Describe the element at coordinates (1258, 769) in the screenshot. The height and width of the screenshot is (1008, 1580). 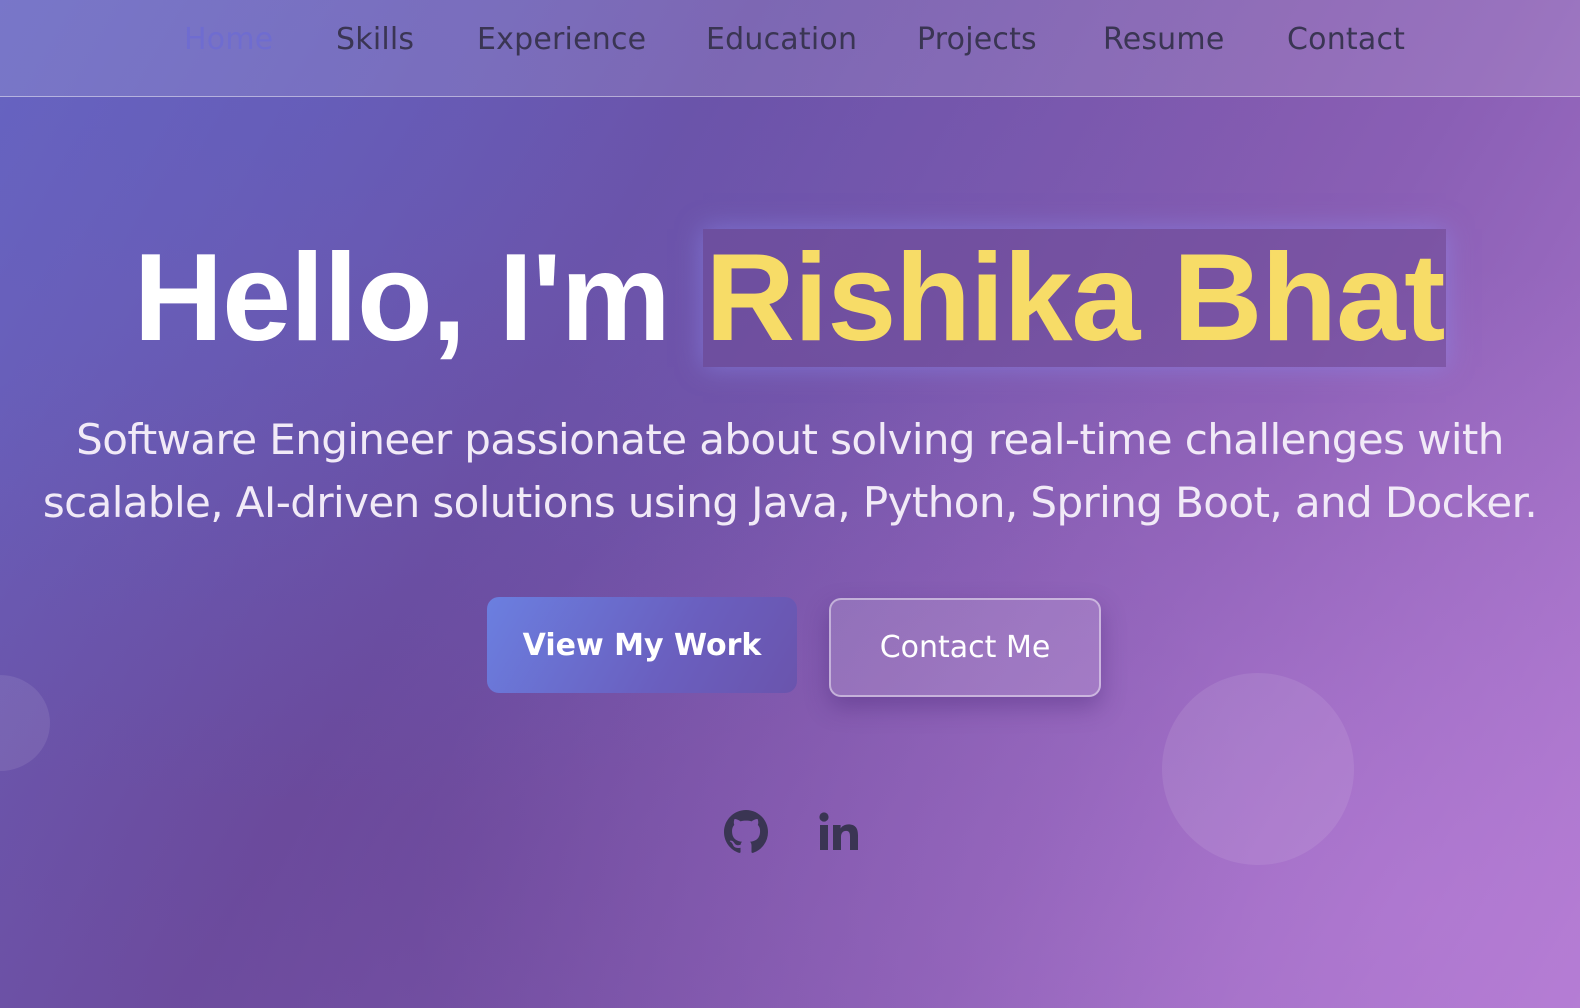
I see `decorative-circle-right` at that location.